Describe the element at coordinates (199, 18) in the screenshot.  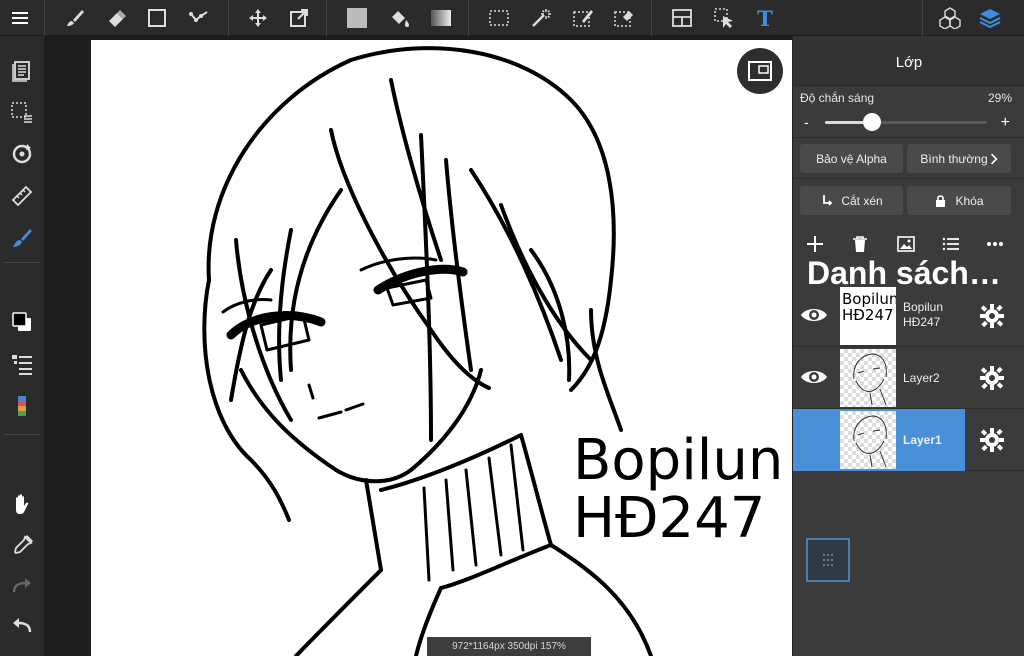
I see `stroke-correction-icon` at that location.